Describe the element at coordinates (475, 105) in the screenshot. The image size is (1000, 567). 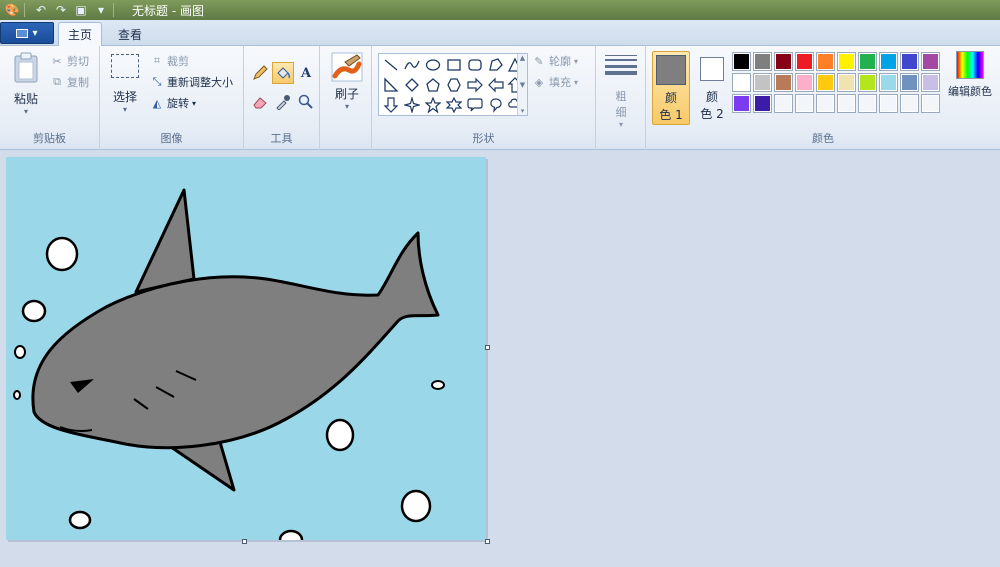
I see `rounded-callout-shape` at that location.